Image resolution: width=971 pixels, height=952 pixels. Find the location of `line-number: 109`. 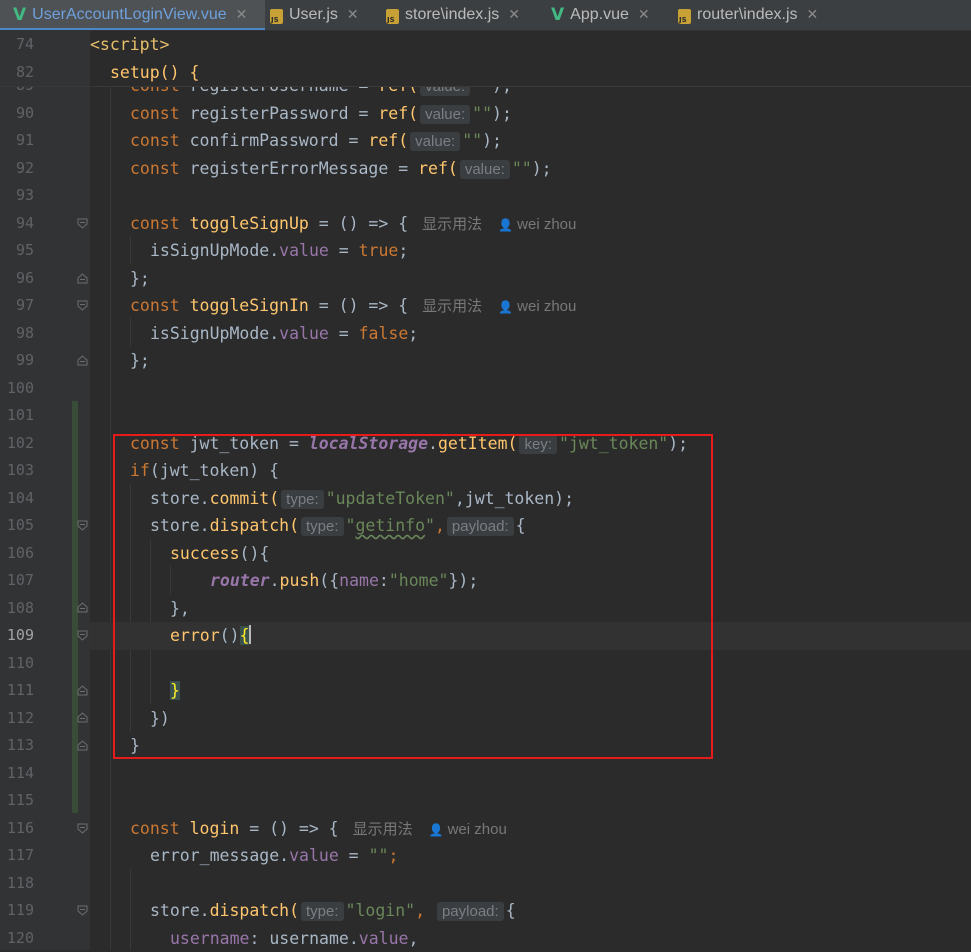

line-number: 109 is located at coordinates (17, 636).